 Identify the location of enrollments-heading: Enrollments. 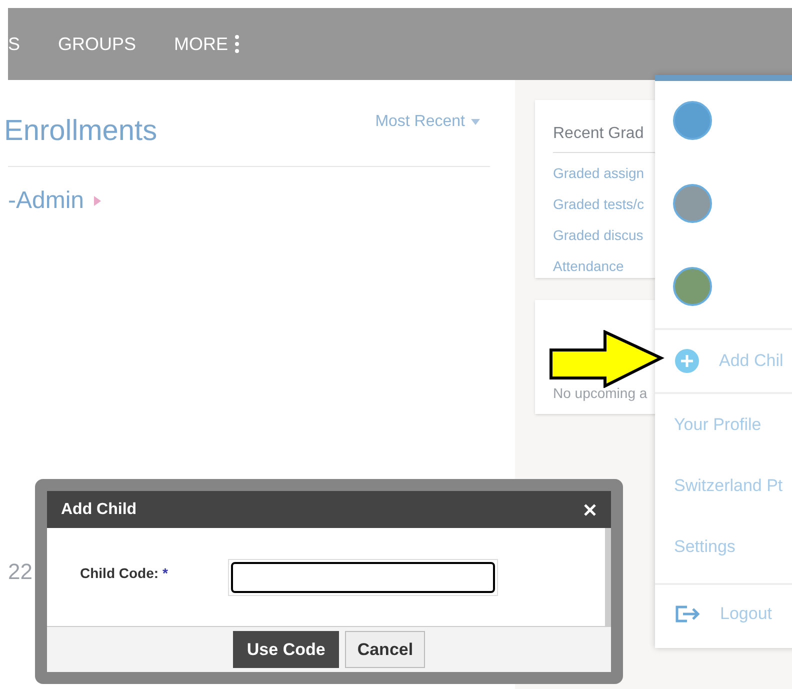
(81, 131).